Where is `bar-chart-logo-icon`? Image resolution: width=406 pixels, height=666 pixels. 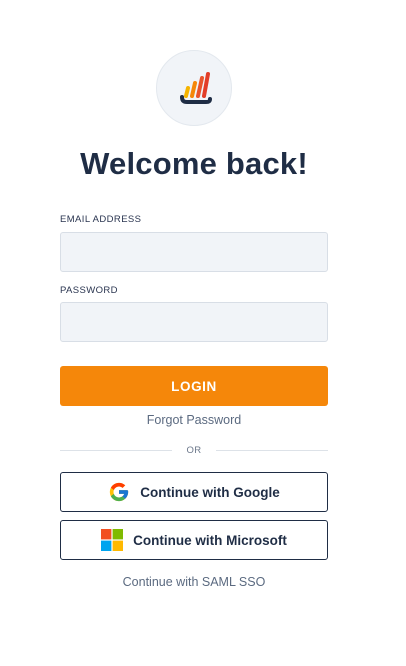
bar-chart-logo-icon is located at coordinates (196, 88).